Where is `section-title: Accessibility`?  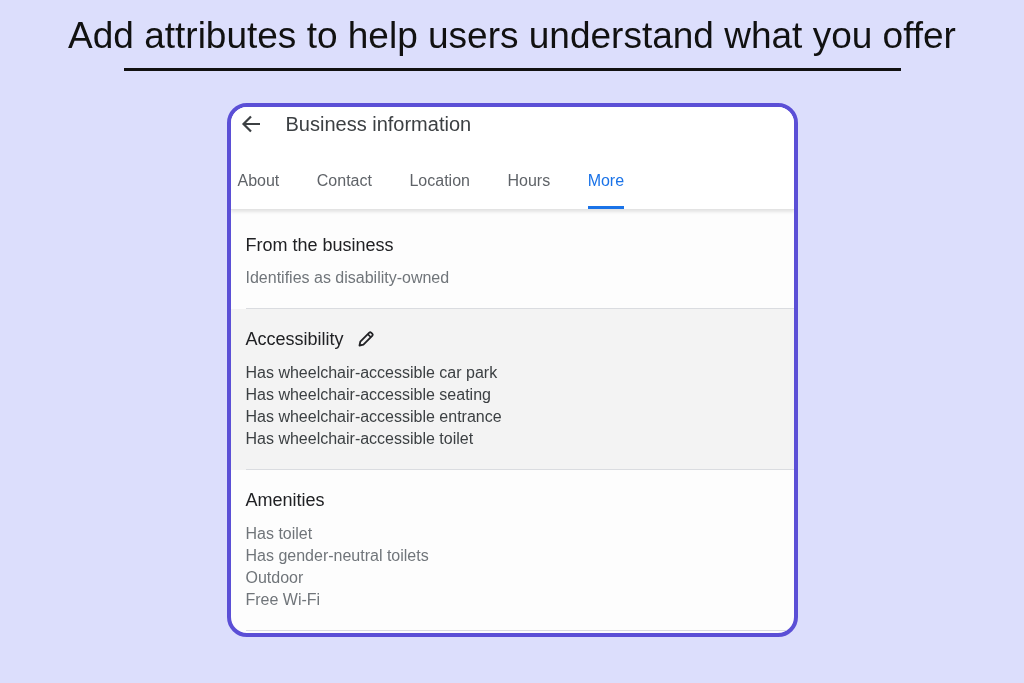
section-title: Accessibility is located at coordinates (294, 339).